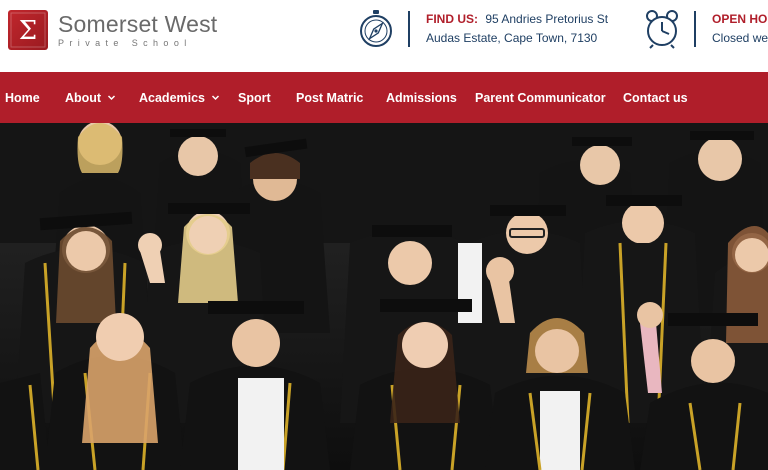  I want to click on nav-item-home: Home, so click(22, 97).